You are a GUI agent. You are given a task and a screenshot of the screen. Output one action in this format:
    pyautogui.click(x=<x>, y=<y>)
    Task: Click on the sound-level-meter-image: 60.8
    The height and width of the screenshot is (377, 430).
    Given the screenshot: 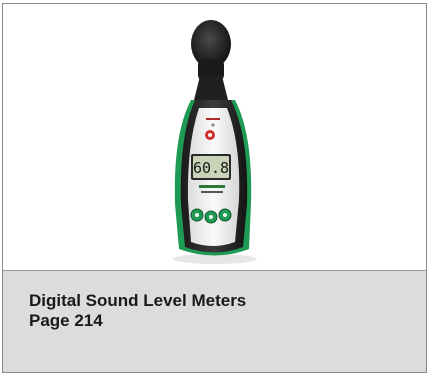 What is the action you would take?
    pyautogui.click(x=215, y=142)
    